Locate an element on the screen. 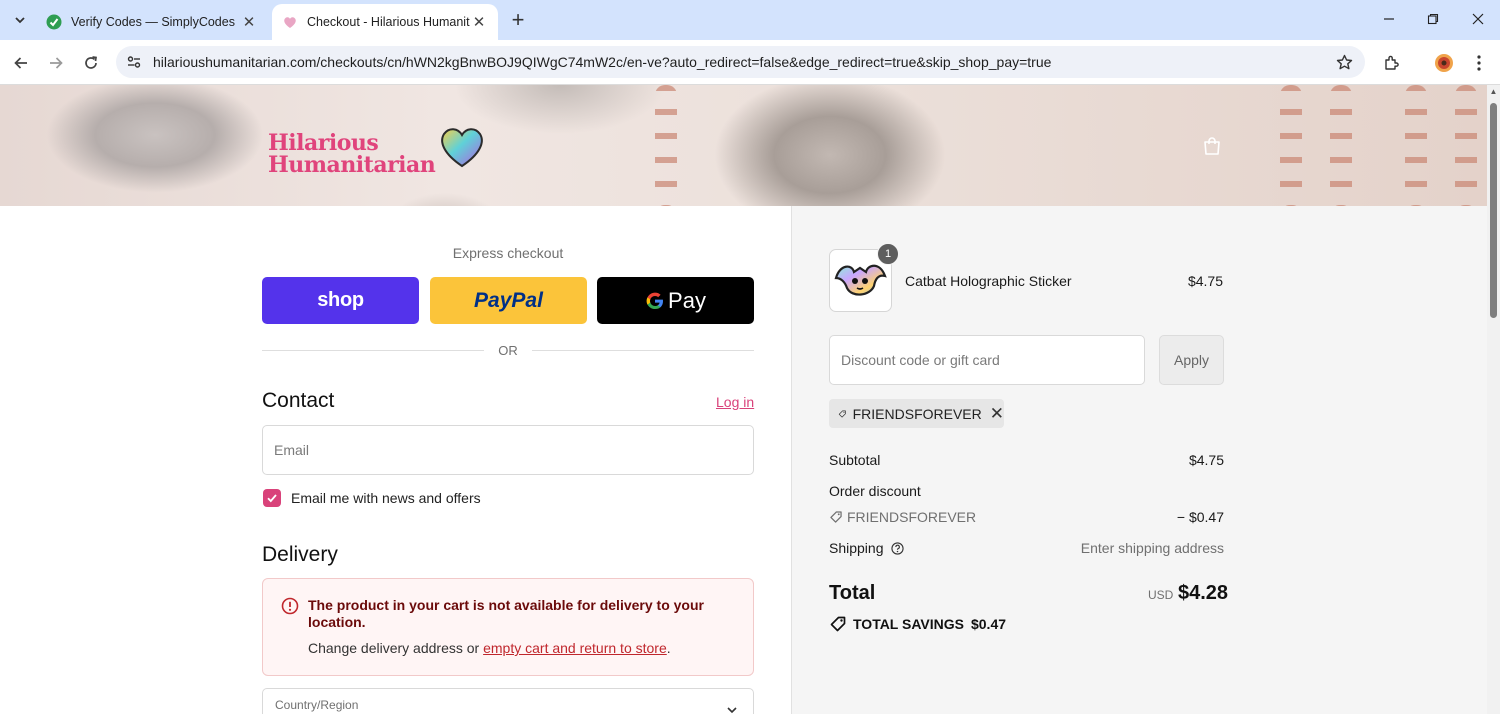  forward-button is located at coordinates (56, 63).